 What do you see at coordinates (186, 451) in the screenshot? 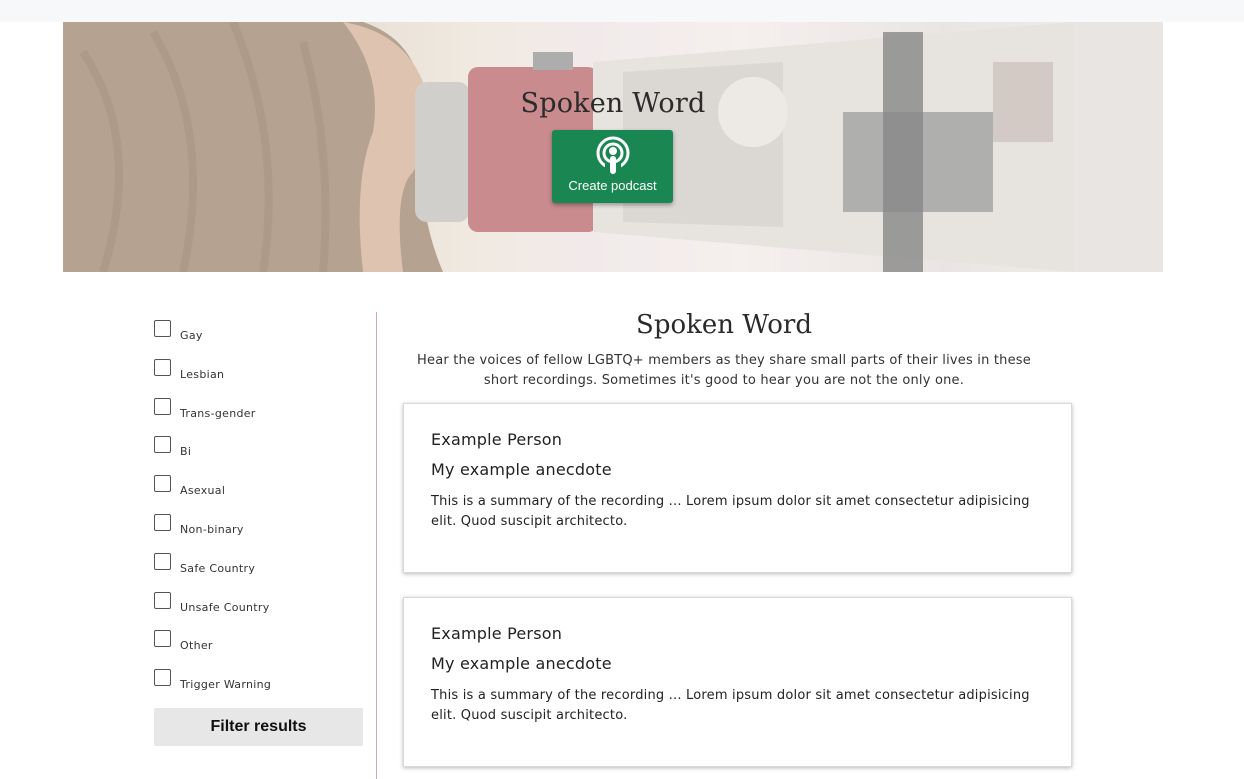
I see `filter-bi-label: Bi` at bounding box center [186, 451].